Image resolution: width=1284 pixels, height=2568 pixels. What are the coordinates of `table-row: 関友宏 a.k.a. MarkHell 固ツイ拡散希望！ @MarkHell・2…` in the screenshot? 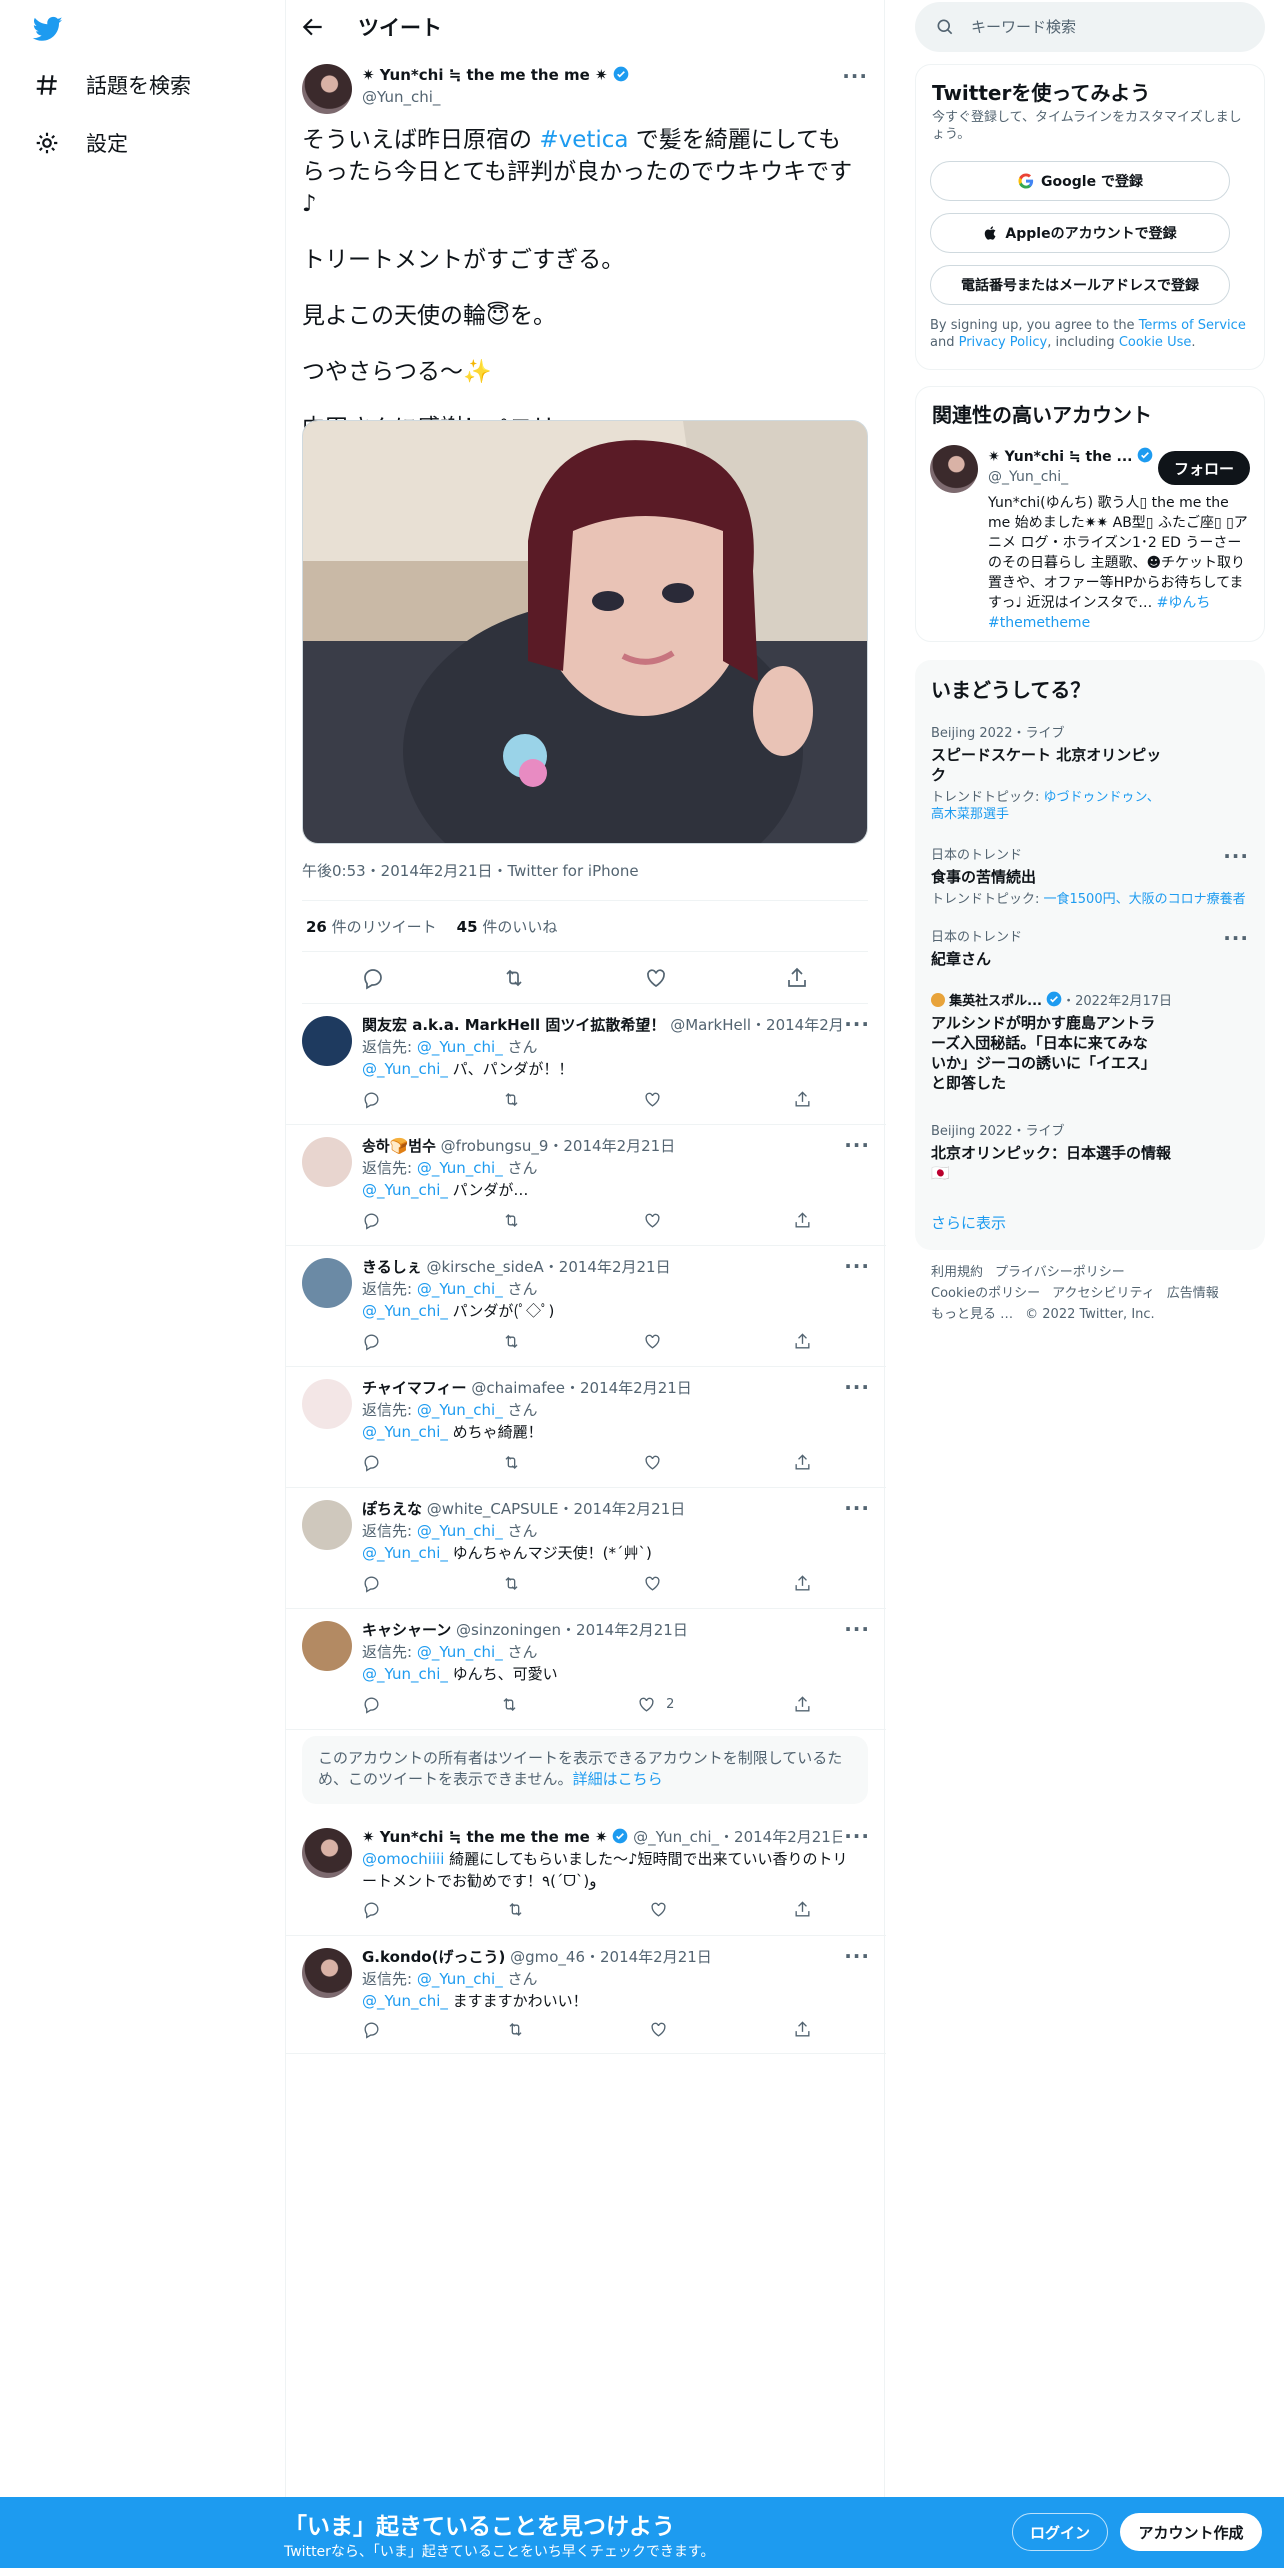 It's located at (586, 1064).